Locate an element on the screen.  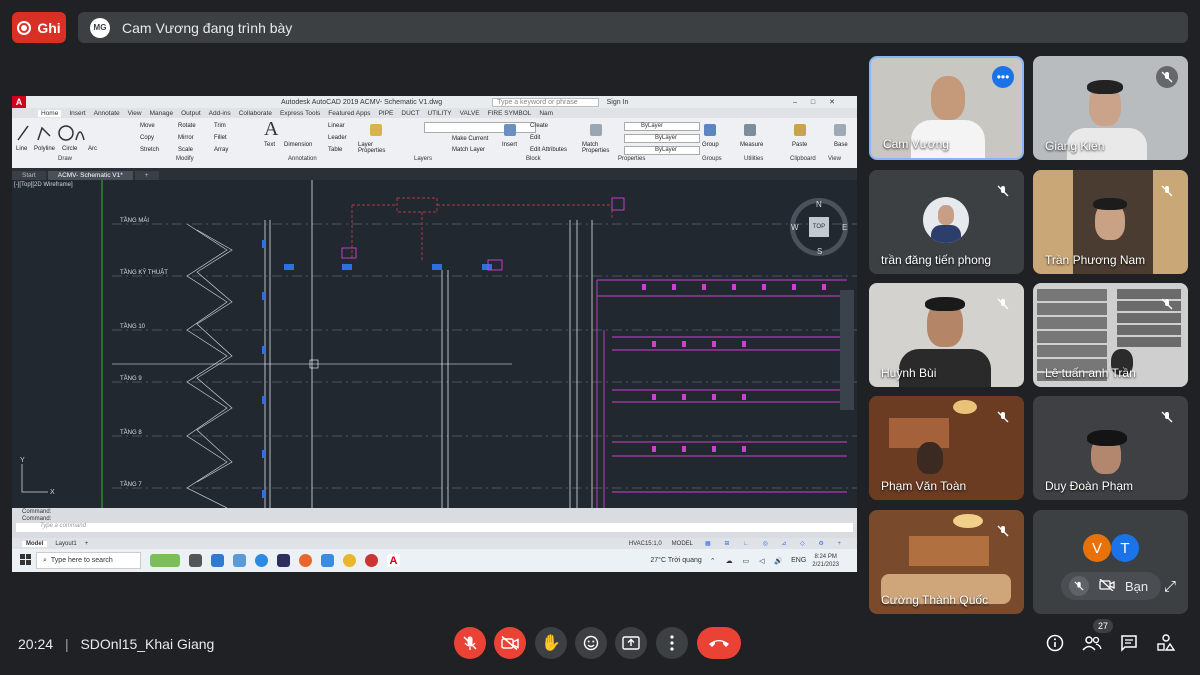
ribbon-tab: Add-ins is located at coordinates (220, 113).